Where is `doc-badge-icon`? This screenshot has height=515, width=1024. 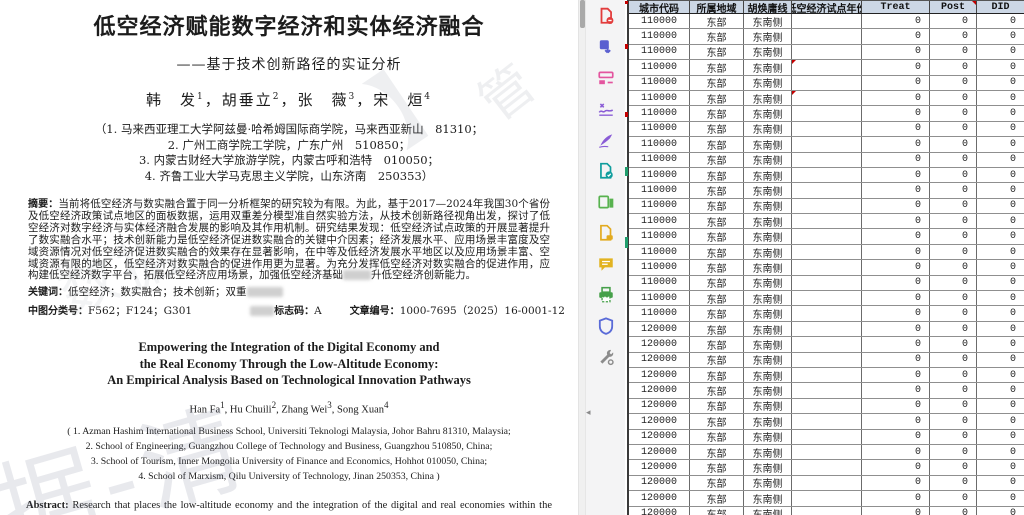 doc-badge-icon is located at coordinates (606, 233).